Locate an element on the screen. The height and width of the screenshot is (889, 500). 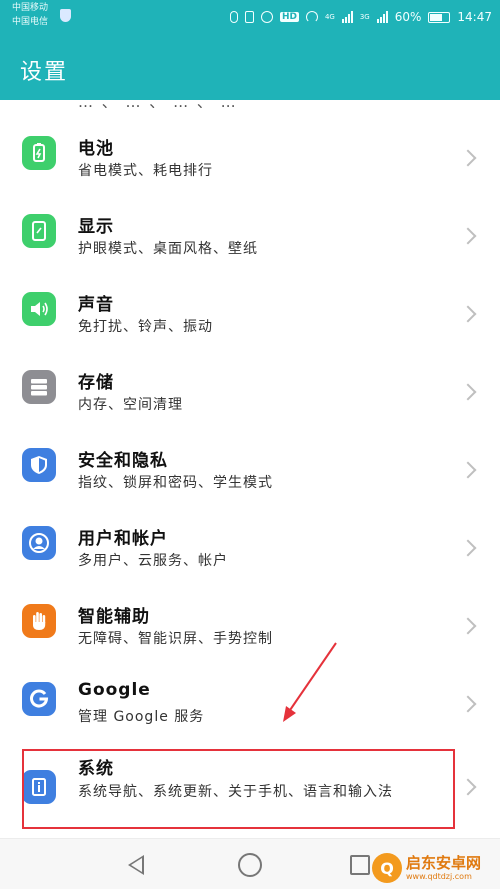
battery-status-icon is located at coordinates (439, 17).